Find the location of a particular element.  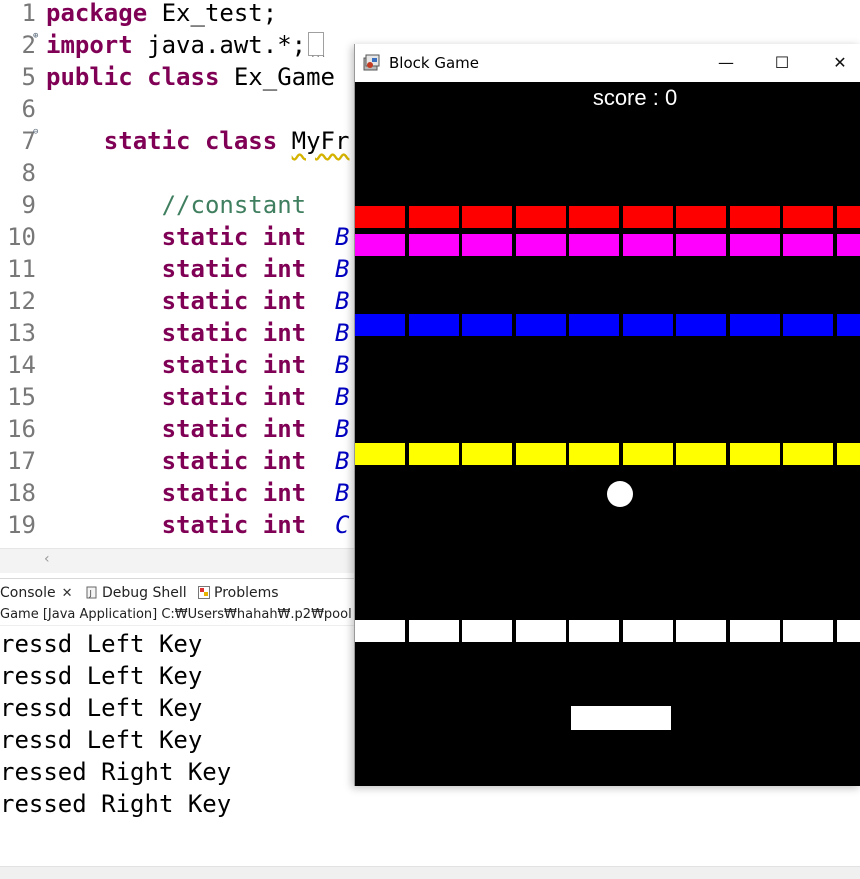

line-number: 11 is located at coordinates (18, 269).